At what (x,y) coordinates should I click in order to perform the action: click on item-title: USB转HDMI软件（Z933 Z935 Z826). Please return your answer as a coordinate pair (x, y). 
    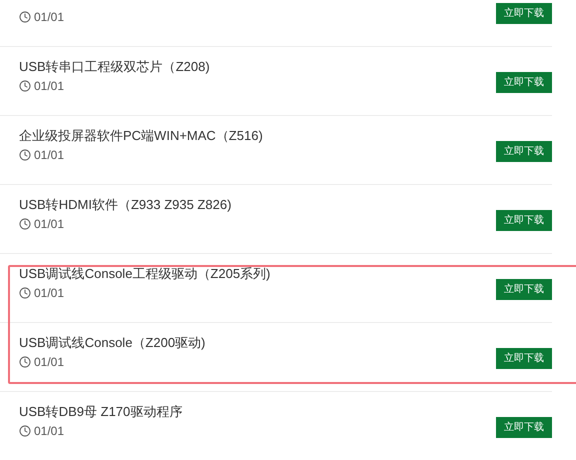
    Looking at the image, I should click on (125, 205).